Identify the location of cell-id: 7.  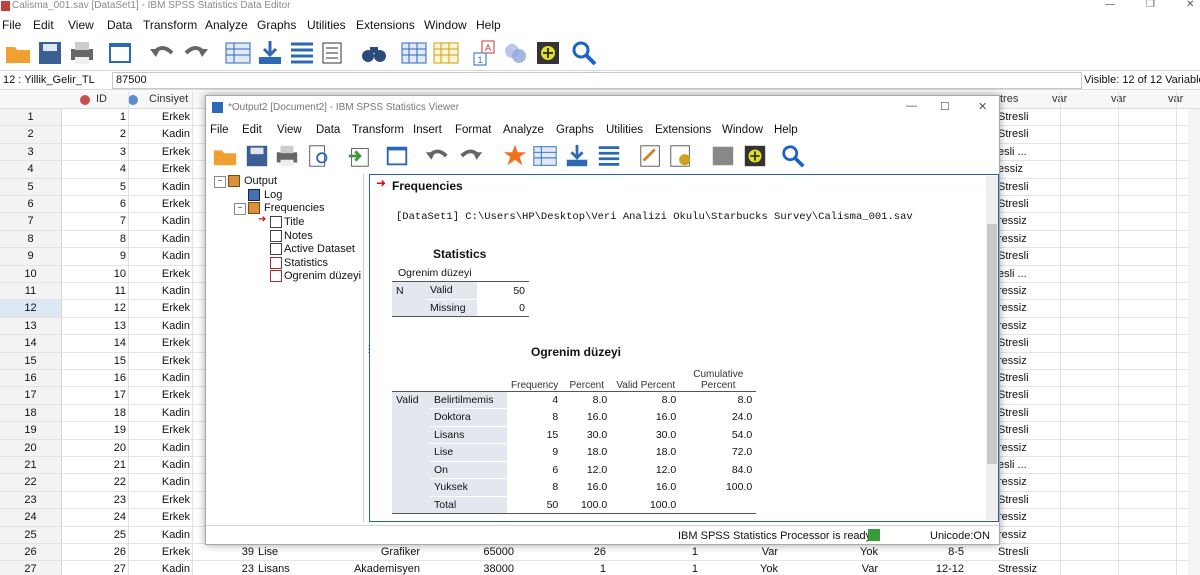
(94, 221).